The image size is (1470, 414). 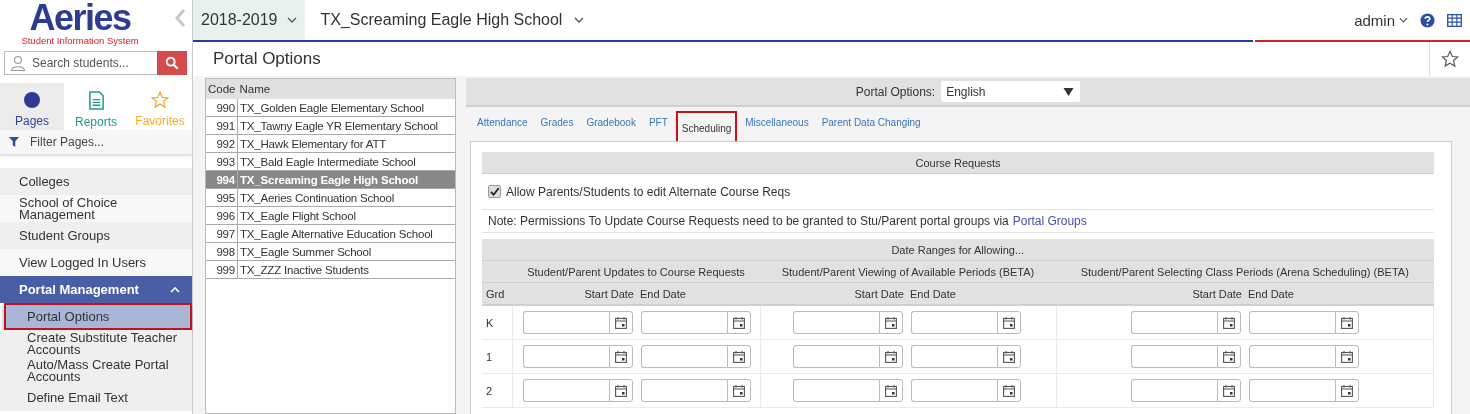 What do you see at coordinates (222, 143) in the screenshot?
I see `table-cell: 992` at bounding box center [222, 143].